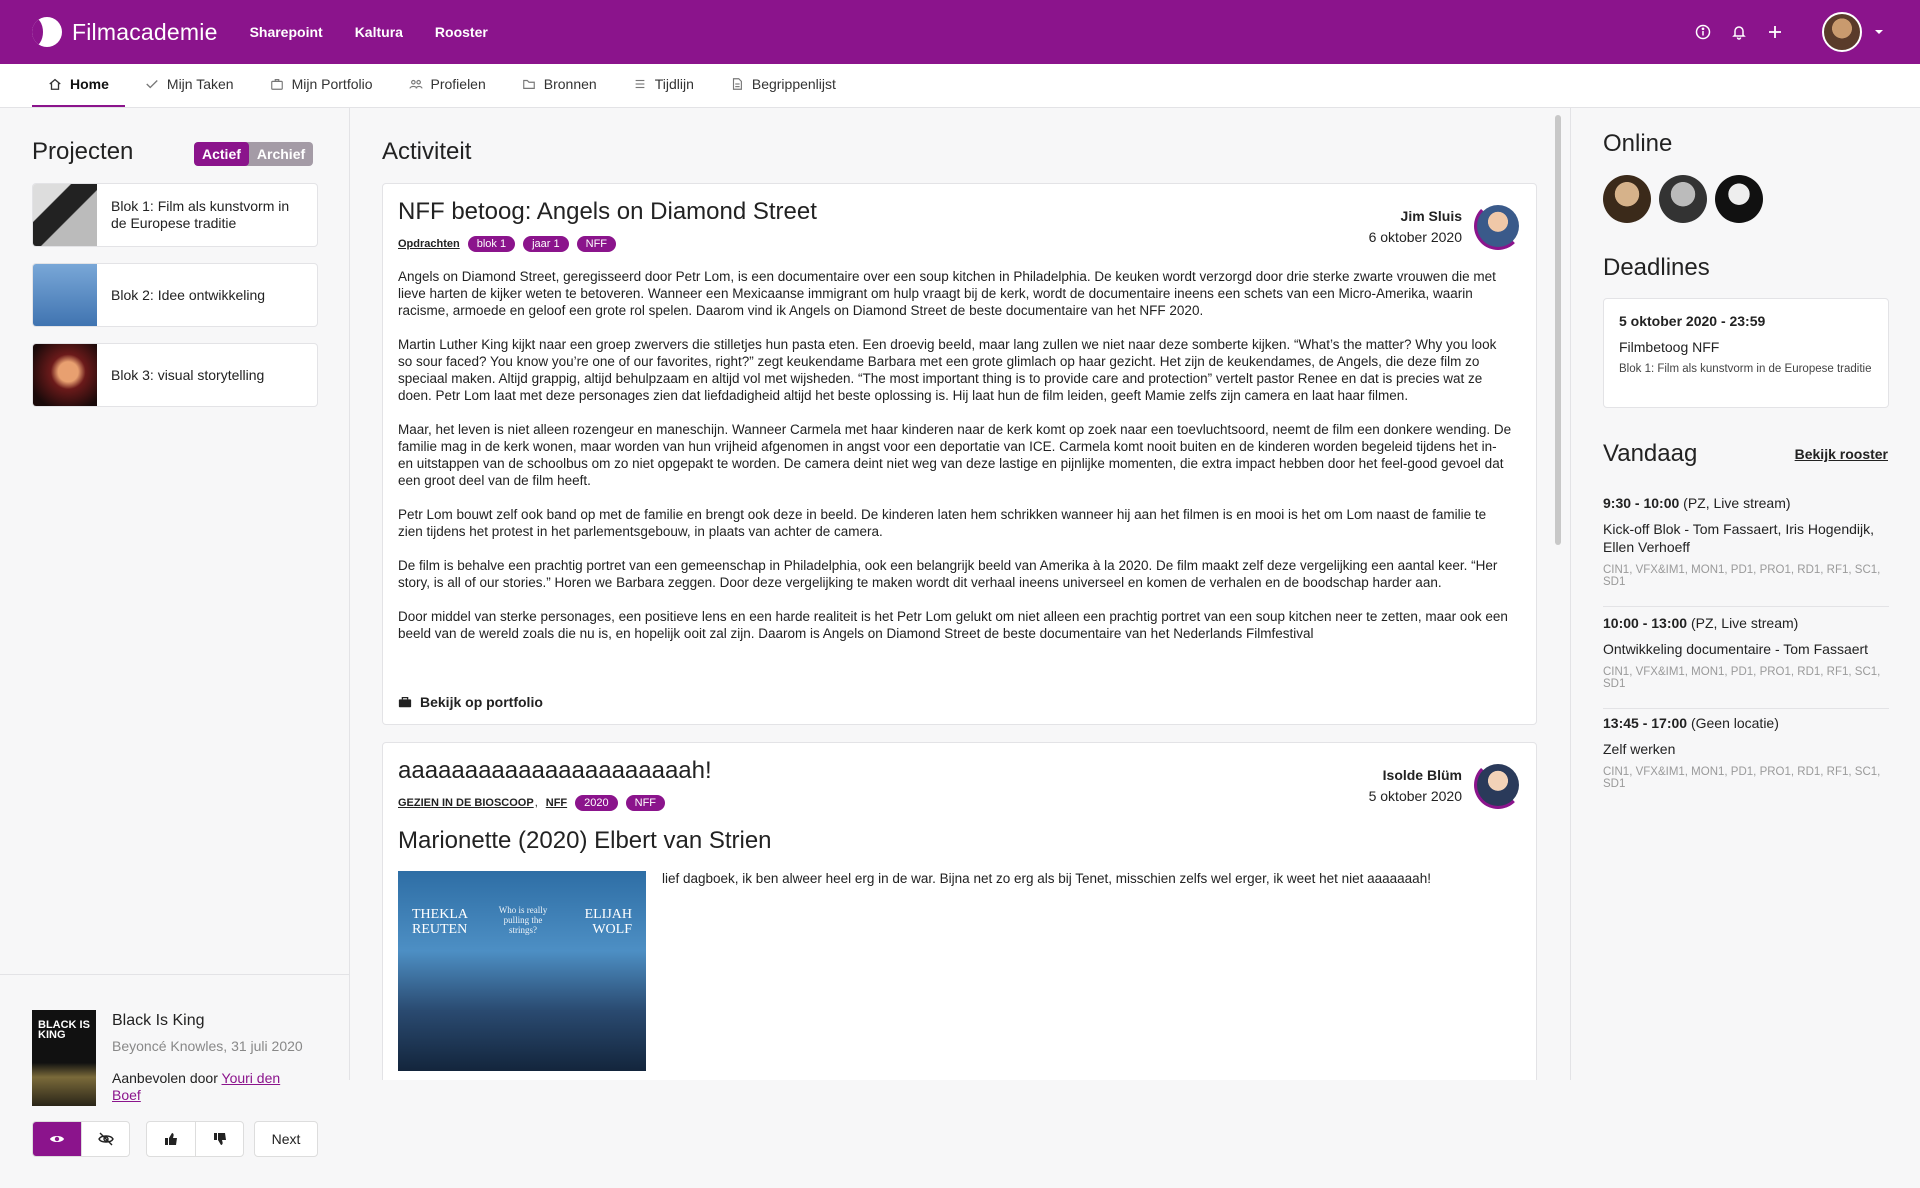 The width and height of the screenshot is (1920, 1188). What do you see at coordinates (89, 84) in the screenshot?
I see `tab-label: Home` at bounding box center [89, 84].